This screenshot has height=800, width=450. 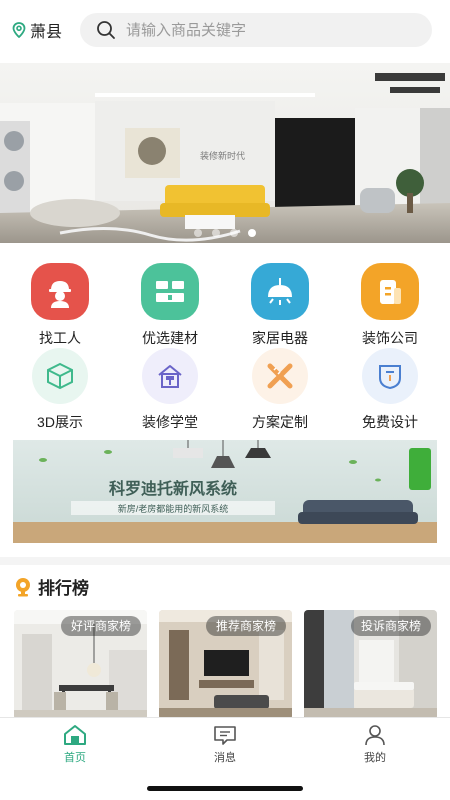 I want to click on category-free-design: 免费设计, so click(x=390, y=390).